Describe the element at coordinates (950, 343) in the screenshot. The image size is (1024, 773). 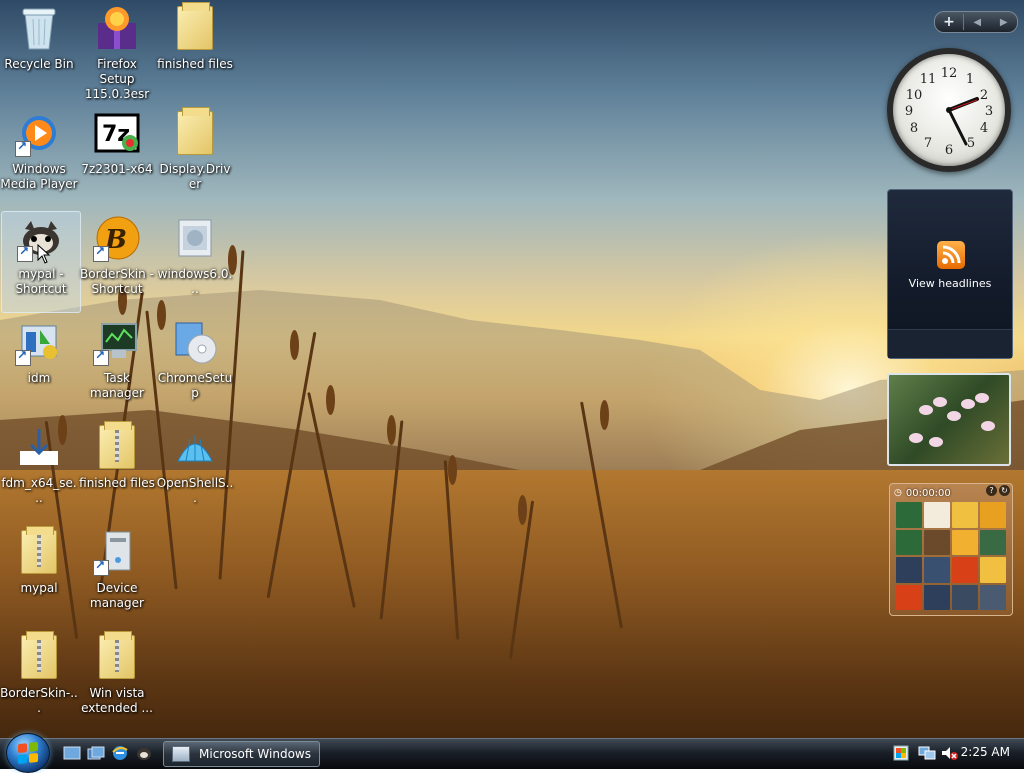
I see `feed-footer` at that location.